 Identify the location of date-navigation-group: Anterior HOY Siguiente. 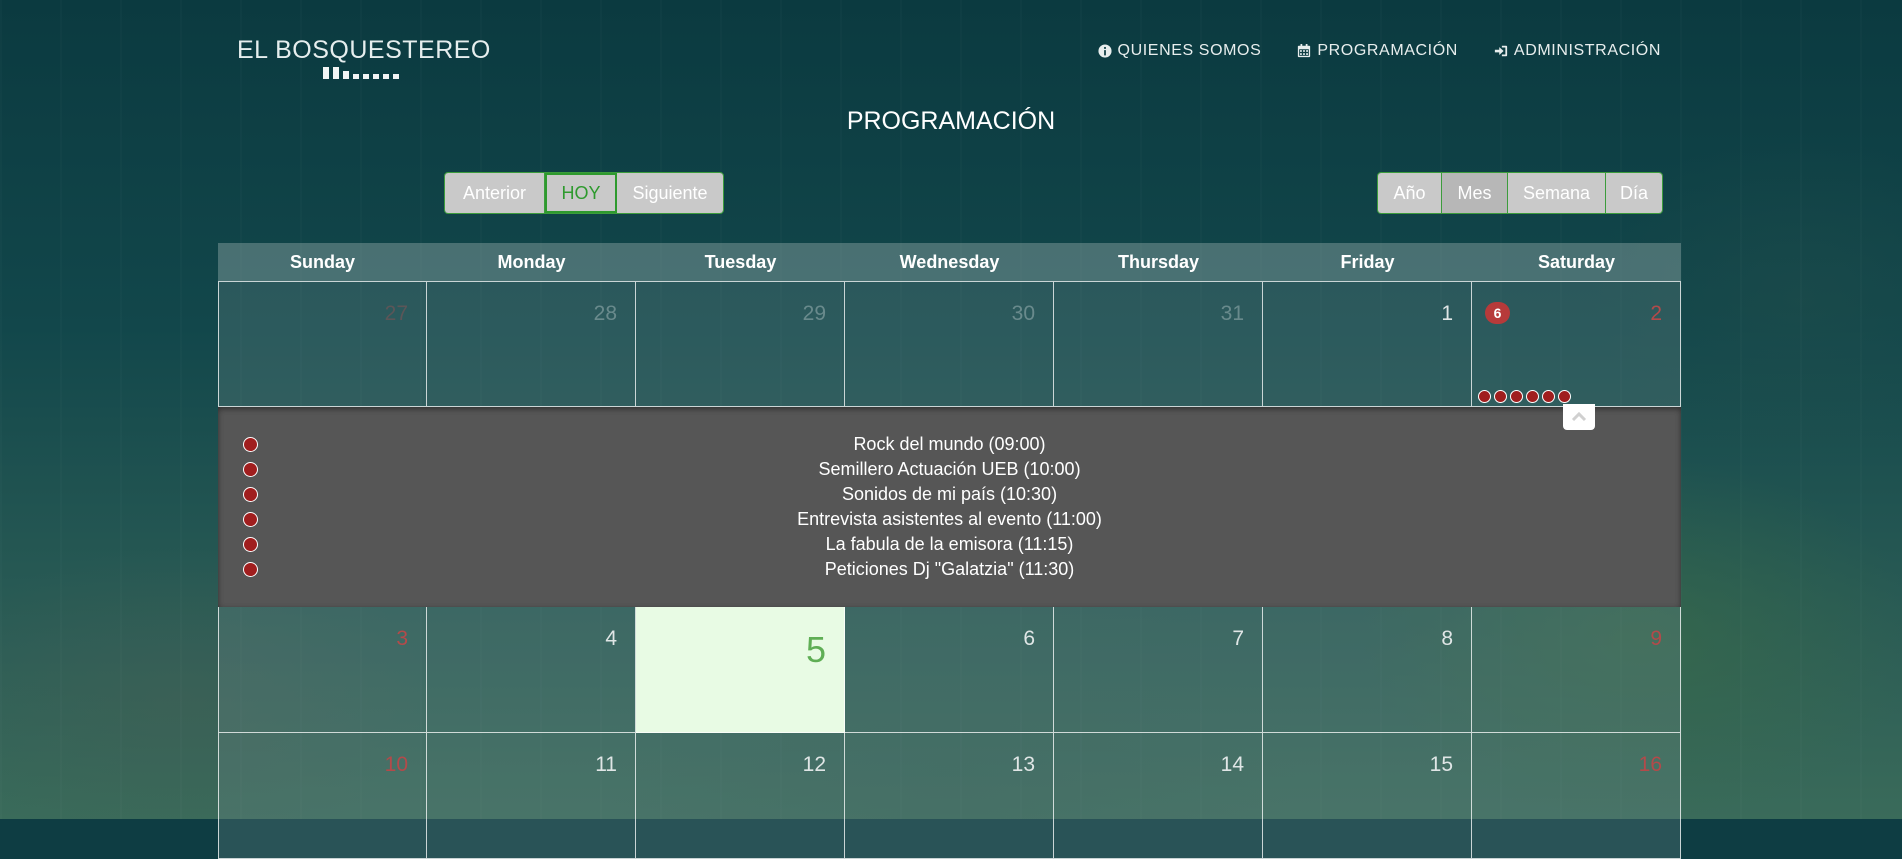
(584, 193).